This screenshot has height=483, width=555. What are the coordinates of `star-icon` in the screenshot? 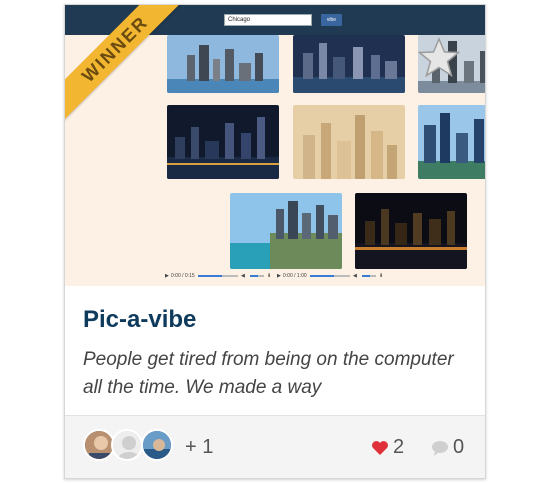 It's located at (439, 60).